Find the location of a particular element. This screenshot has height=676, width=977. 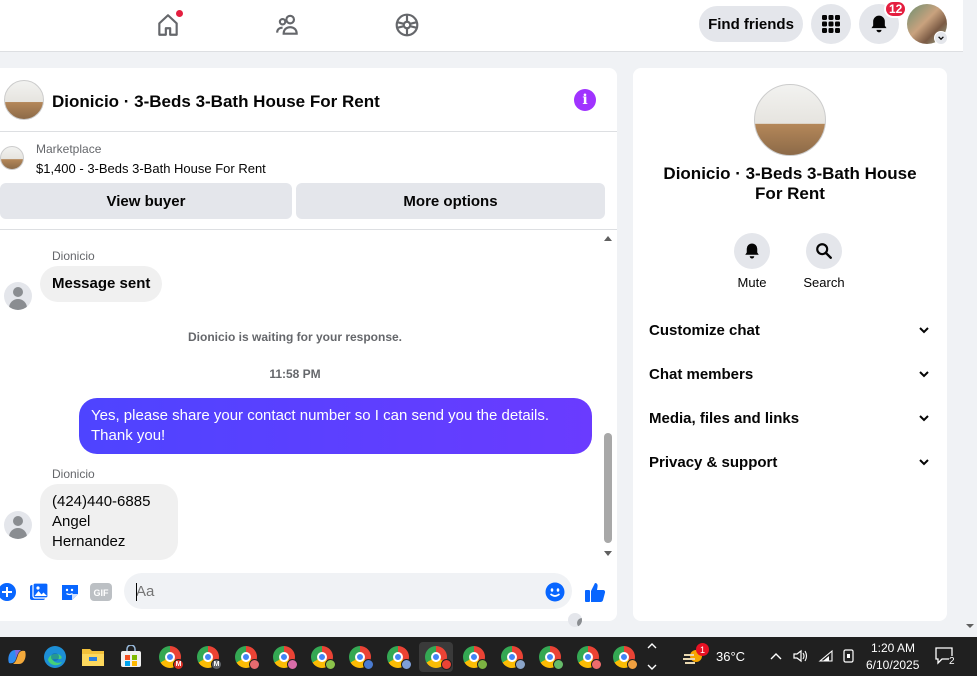

contact-name: Angel Hernandez is located at coordinates (89, 531).